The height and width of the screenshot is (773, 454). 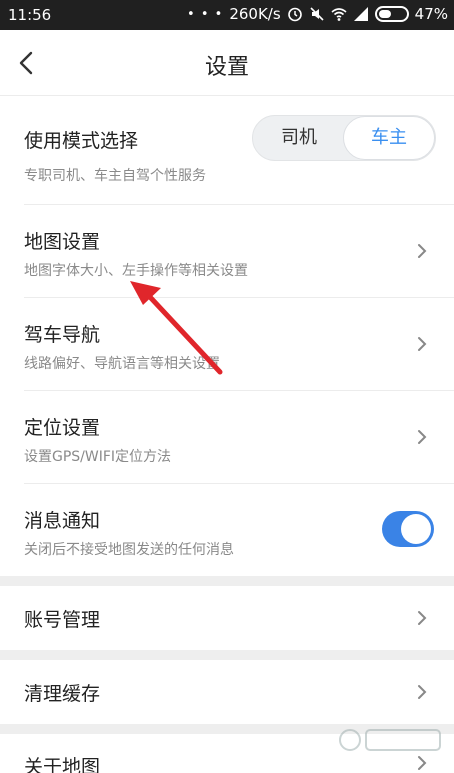 What do you see at coordinates (205, 14) in the screenshot?
I see `notification-dots: • • •` at bounding box center [205, 14].